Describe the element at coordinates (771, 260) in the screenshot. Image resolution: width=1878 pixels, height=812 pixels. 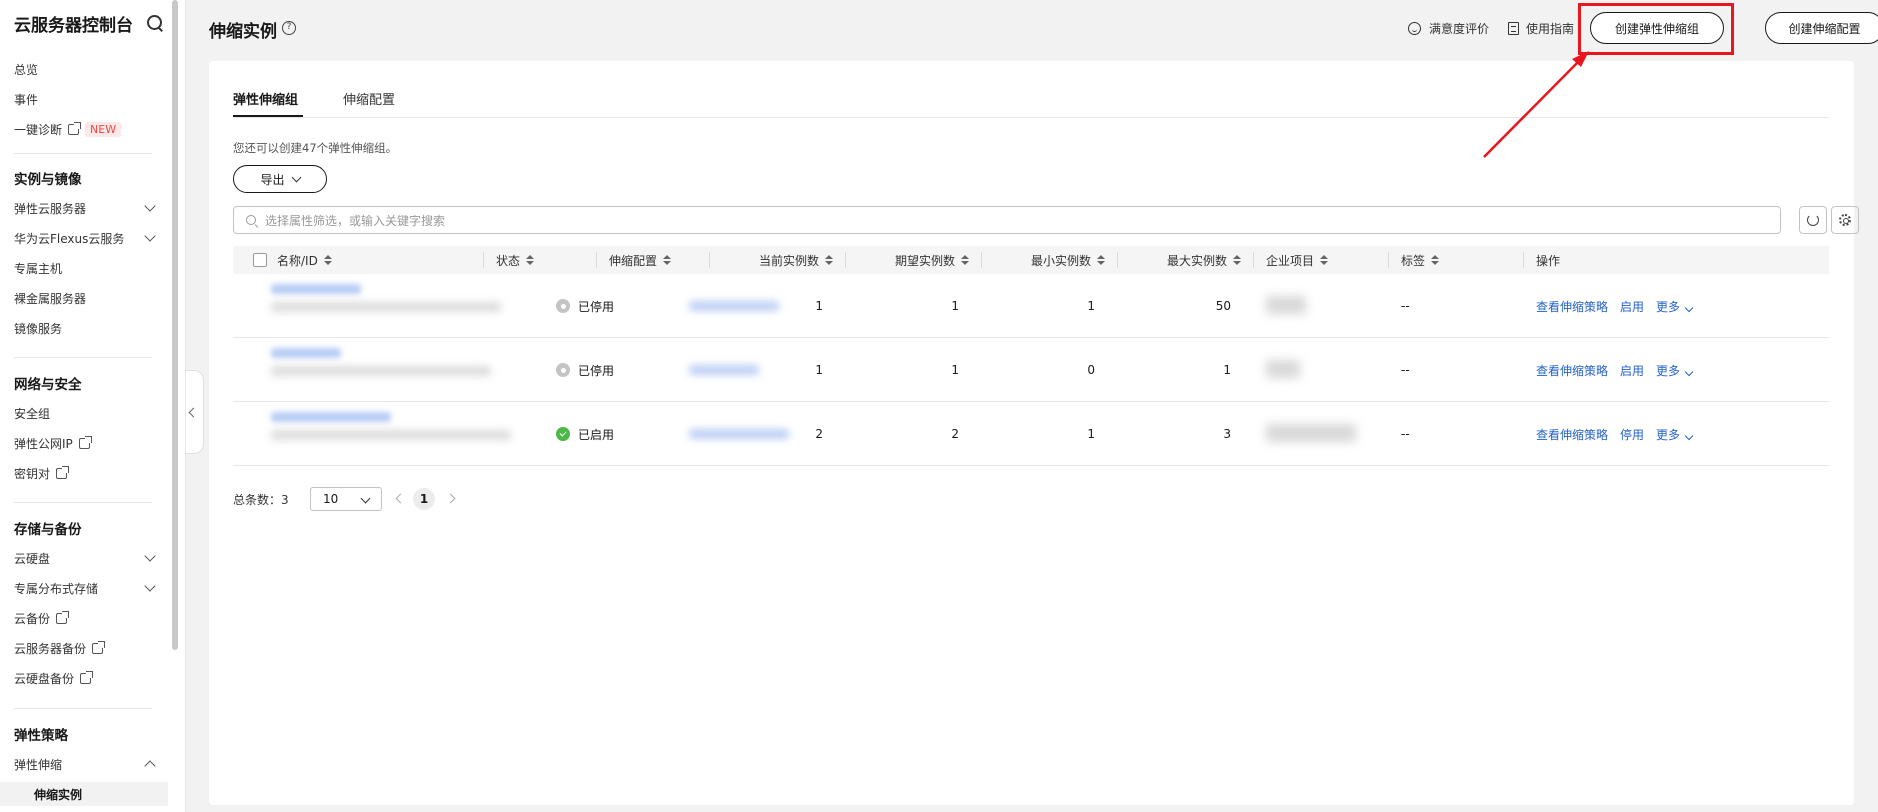
I see `col-current: 当前实例数` at that location.